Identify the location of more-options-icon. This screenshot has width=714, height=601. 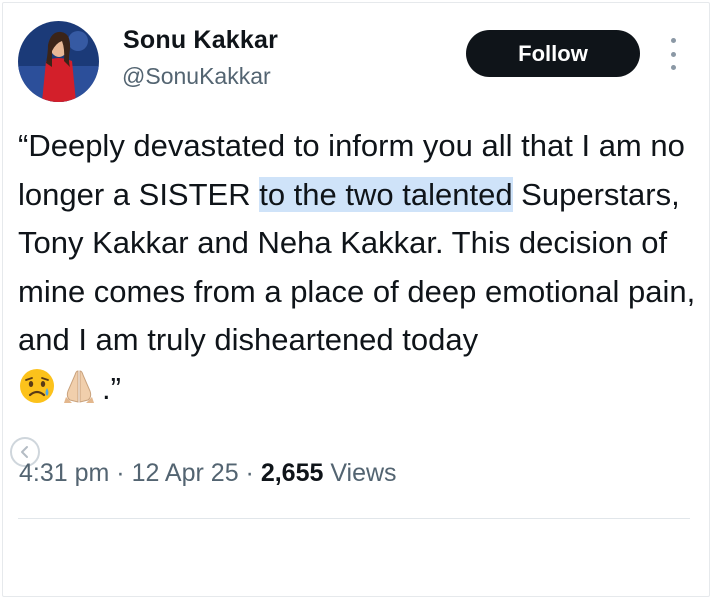
(673, 54).